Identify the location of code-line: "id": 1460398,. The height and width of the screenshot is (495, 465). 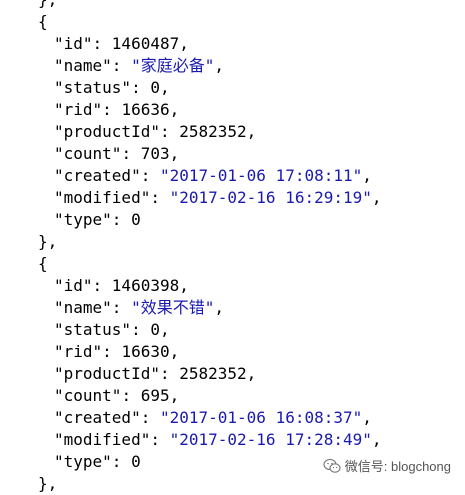
(232, 286).